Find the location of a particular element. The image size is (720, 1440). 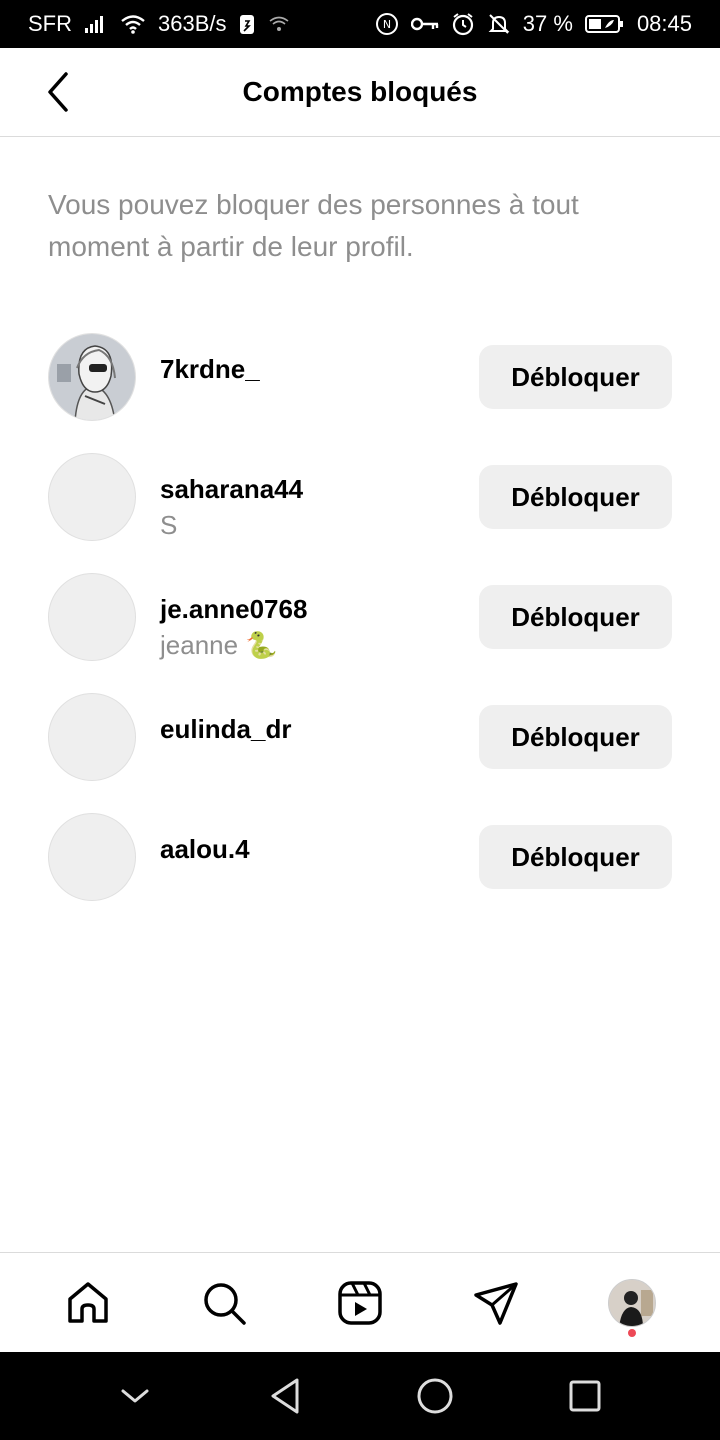

list-item: 7krdne_ Débloquer is located at coordinates (360, 390).